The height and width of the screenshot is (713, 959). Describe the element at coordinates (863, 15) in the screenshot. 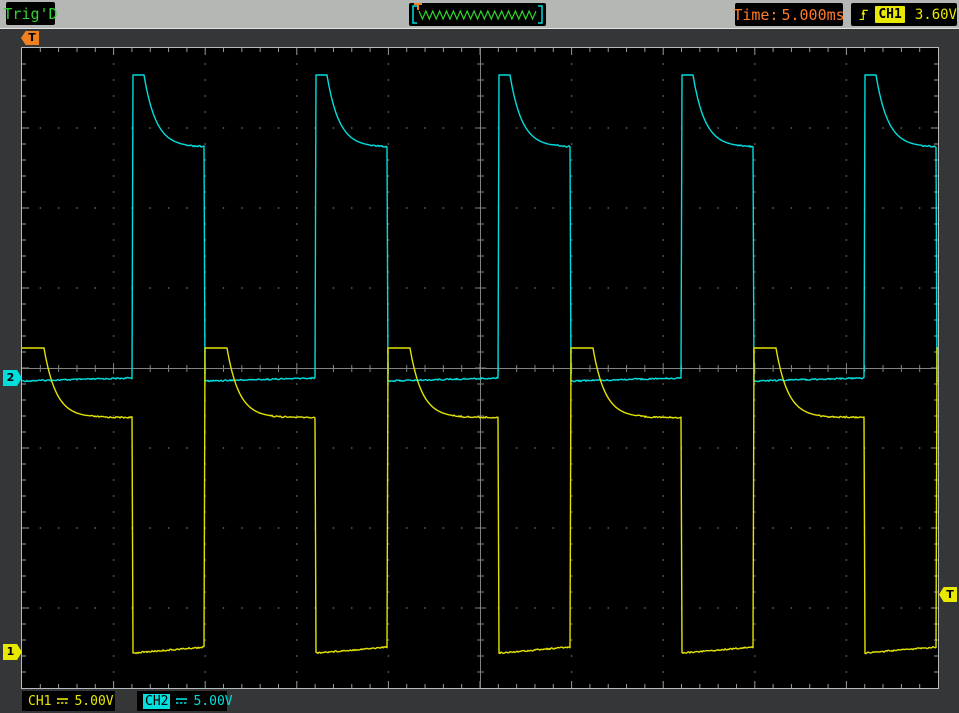

I see `rising-edge-trigger-icon` at that location.